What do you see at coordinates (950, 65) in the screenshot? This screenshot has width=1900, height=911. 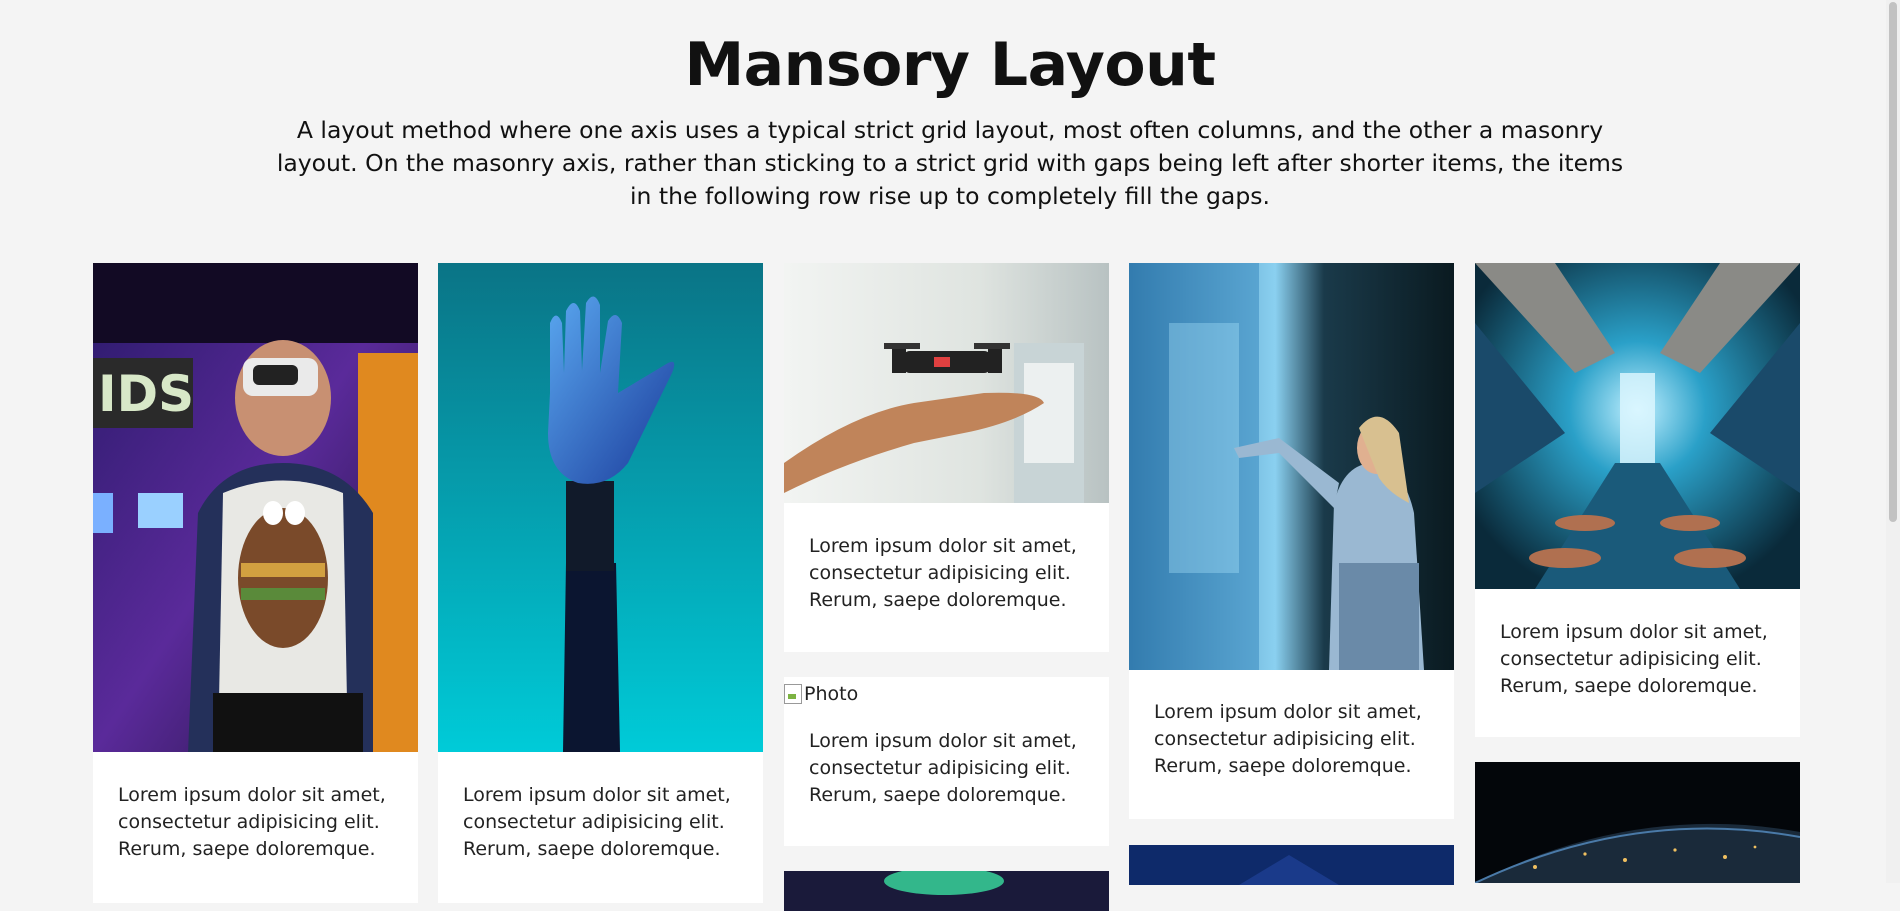 I see `page-title: Mansory Layout` at bounding box center [950, 65].